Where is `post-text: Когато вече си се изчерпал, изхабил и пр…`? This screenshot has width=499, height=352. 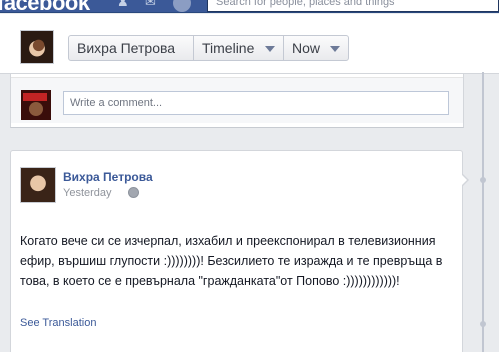
post-text: Когато вече си се изчерпал, изхабил и пр… is located at coordinates (231, 261).